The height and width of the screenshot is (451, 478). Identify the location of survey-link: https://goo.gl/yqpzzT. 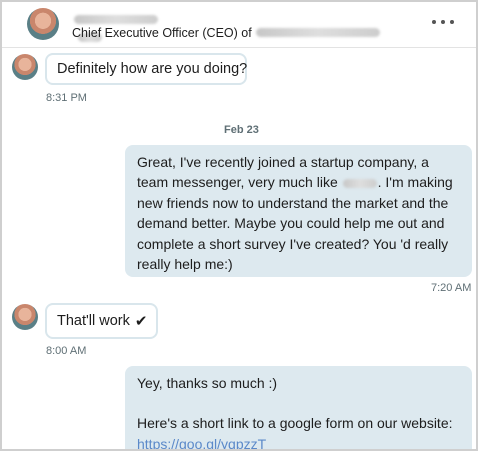
(201, 442).